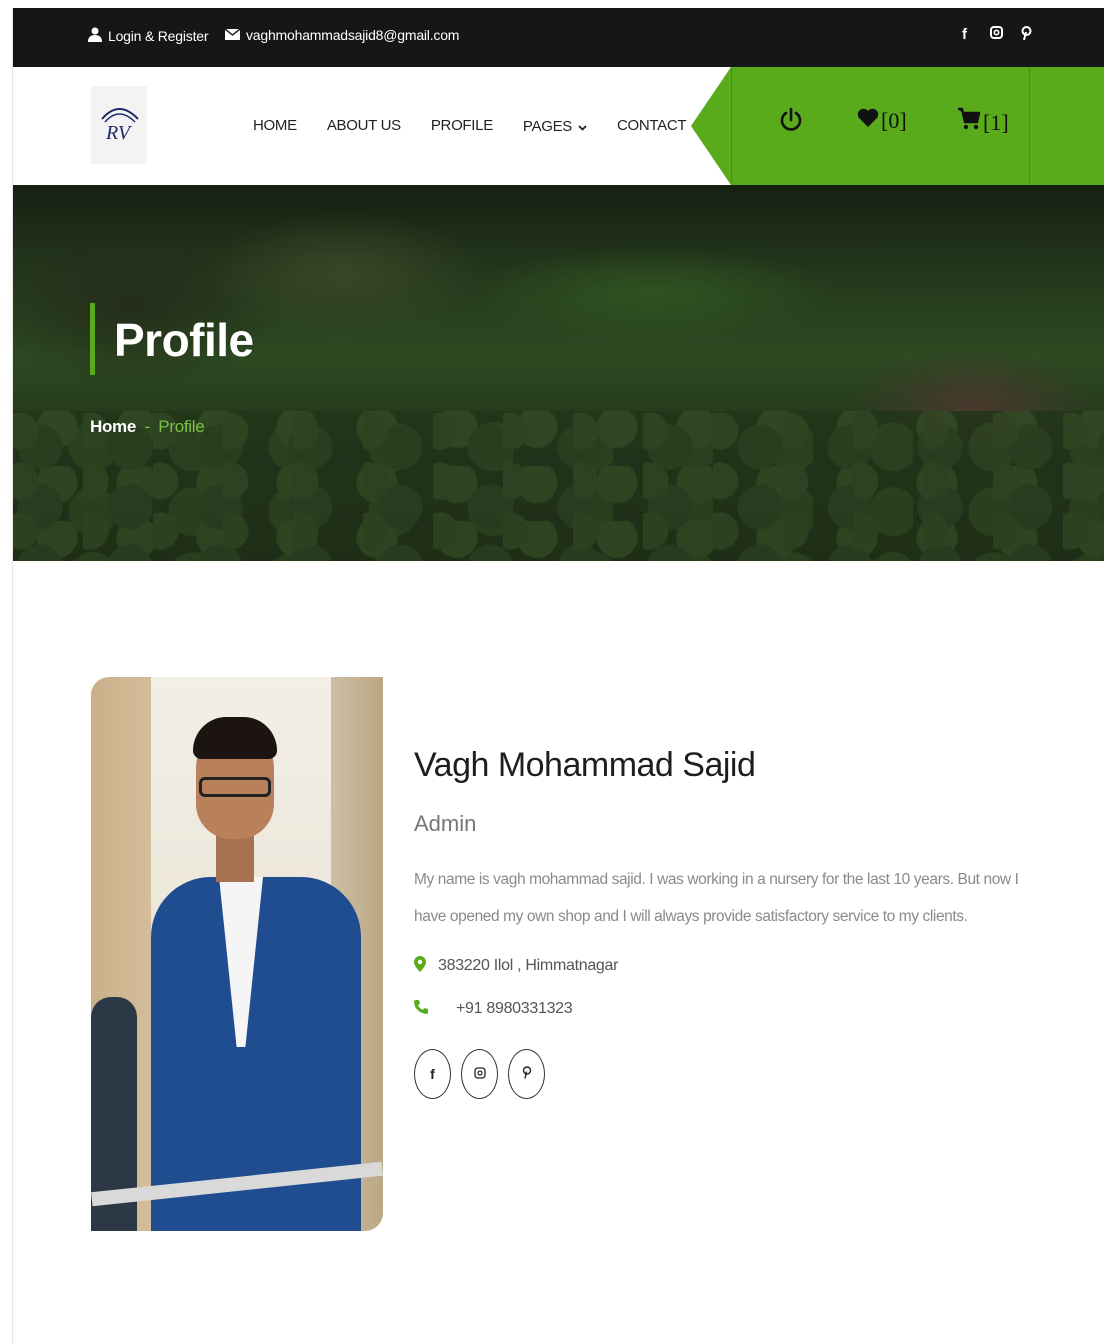 The width and height of the screenshot is (1104, 1344). Describe the element at coordinates (528, 965) in the screenshot. I see `address-text: 383220 Ilol , Himmatnagar` at that location.